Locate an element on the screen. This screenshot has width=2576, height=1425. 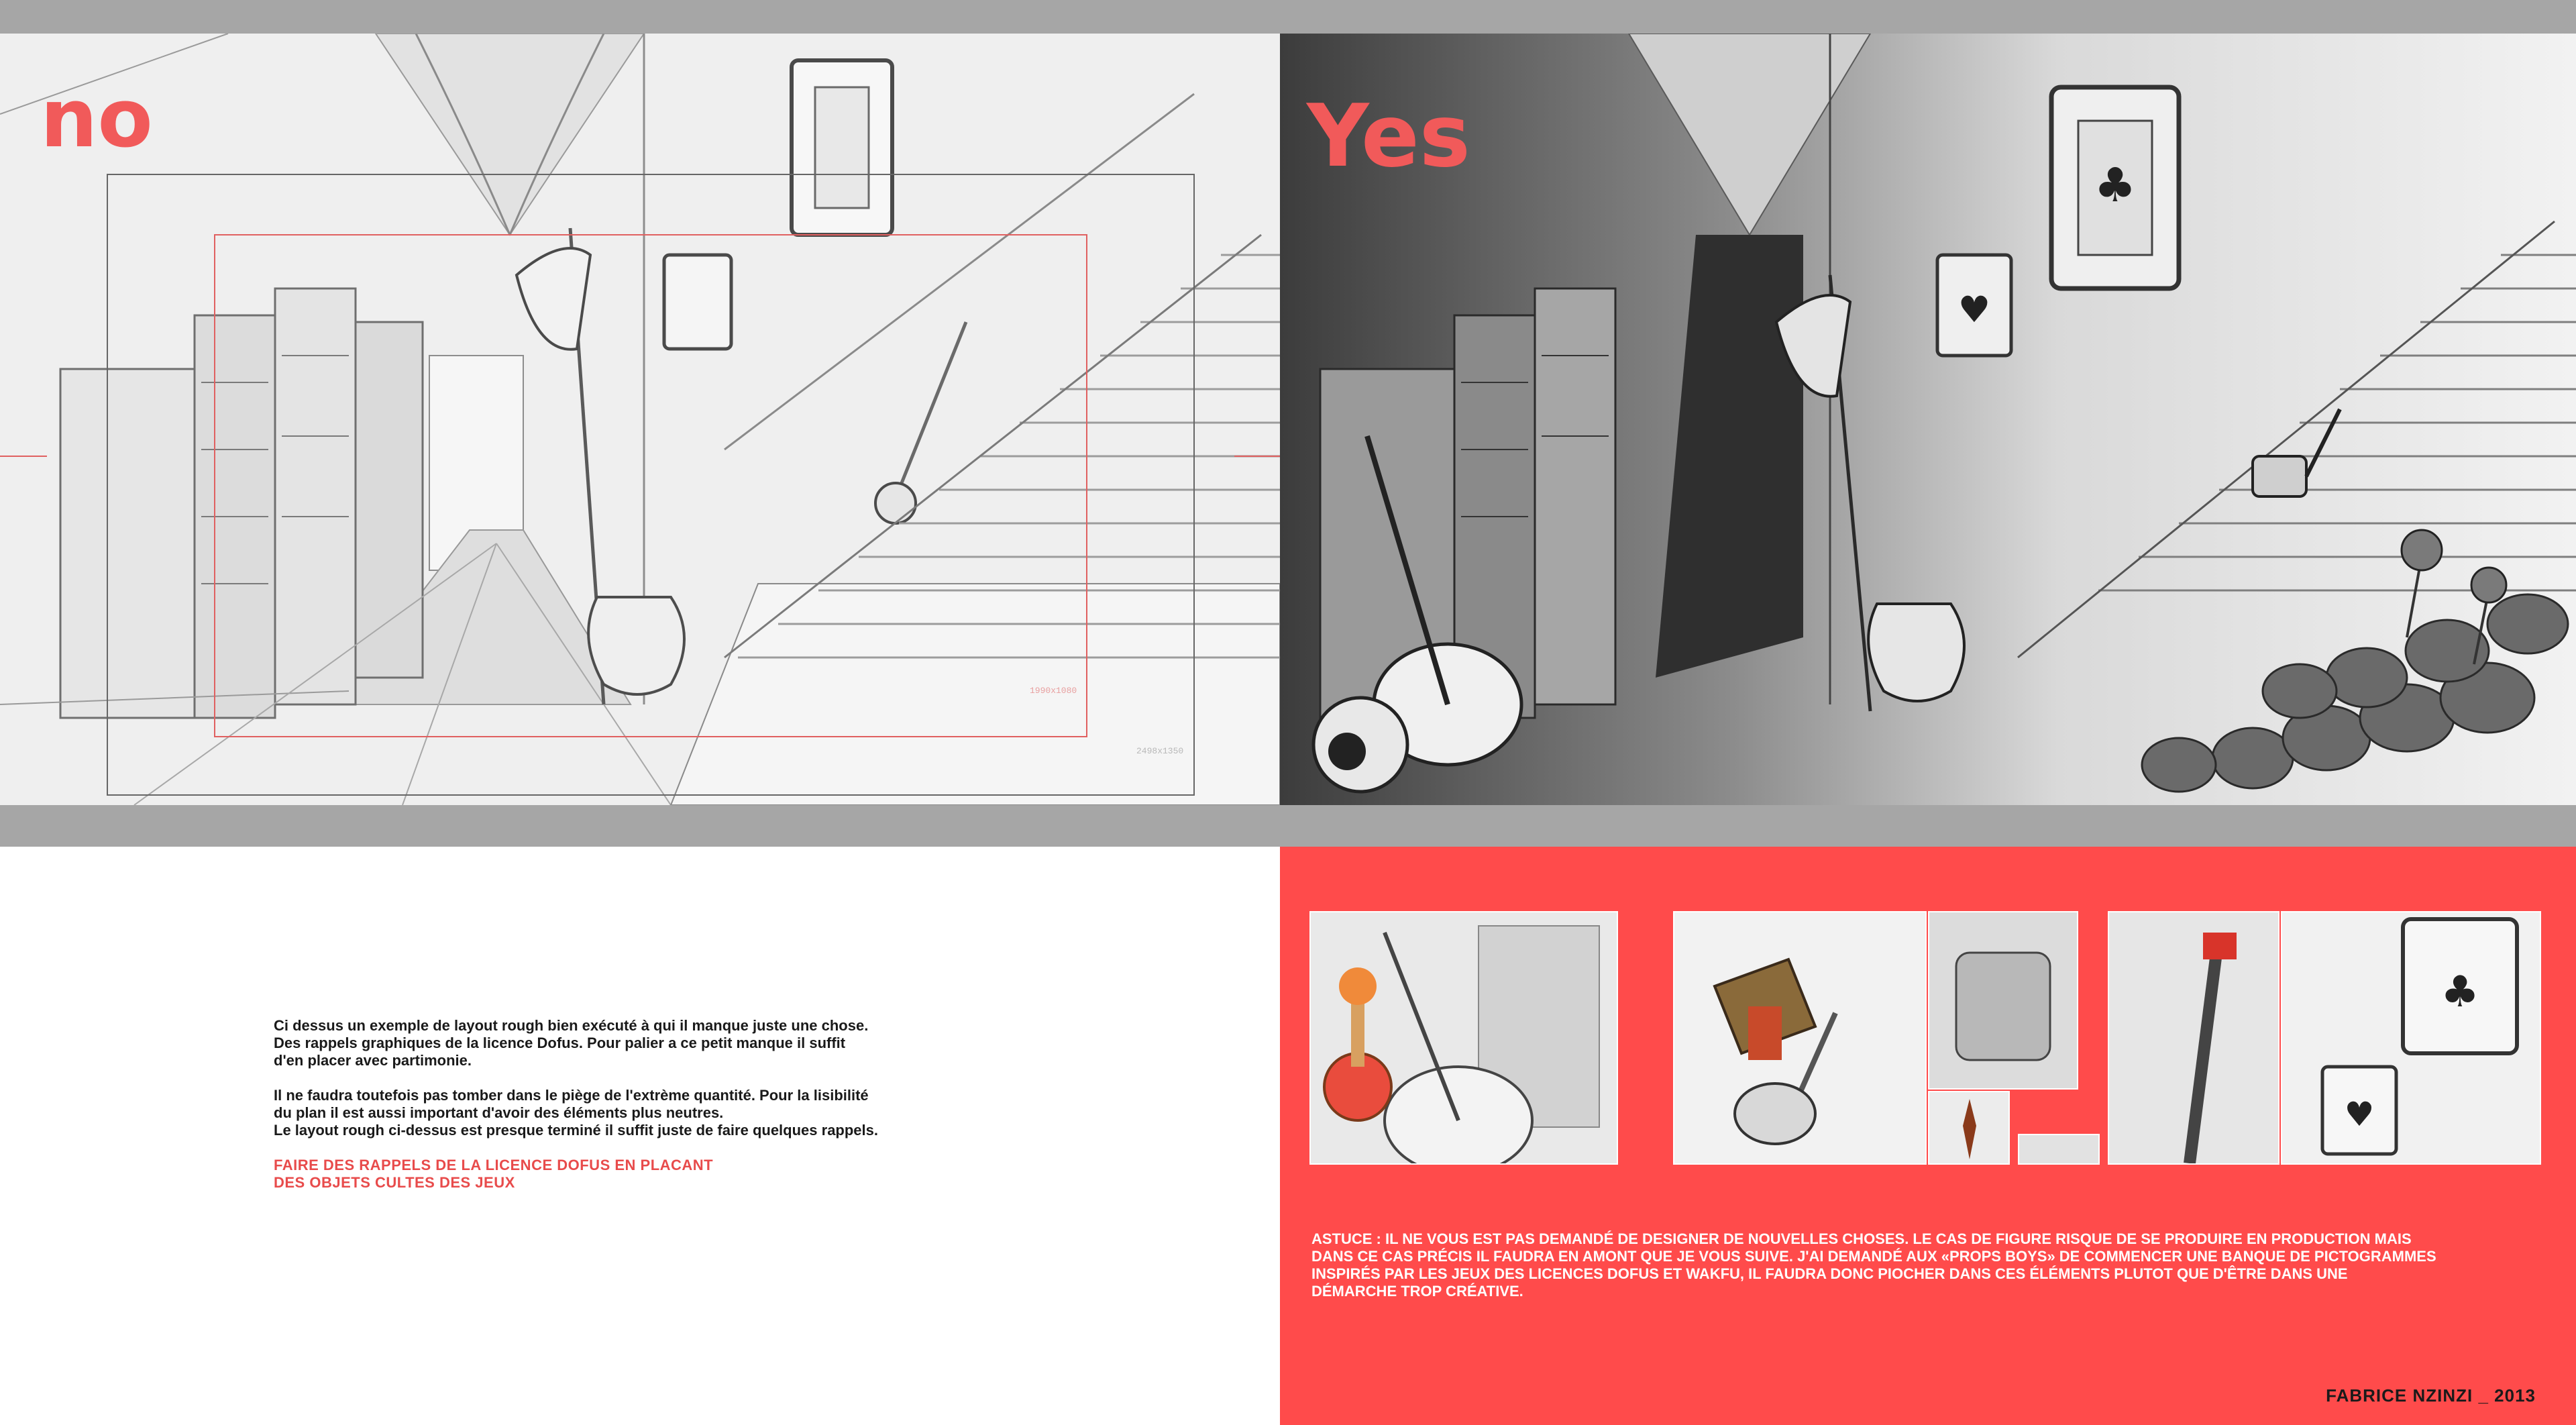
middle-gray-band is located at coordinates (1288, 826).